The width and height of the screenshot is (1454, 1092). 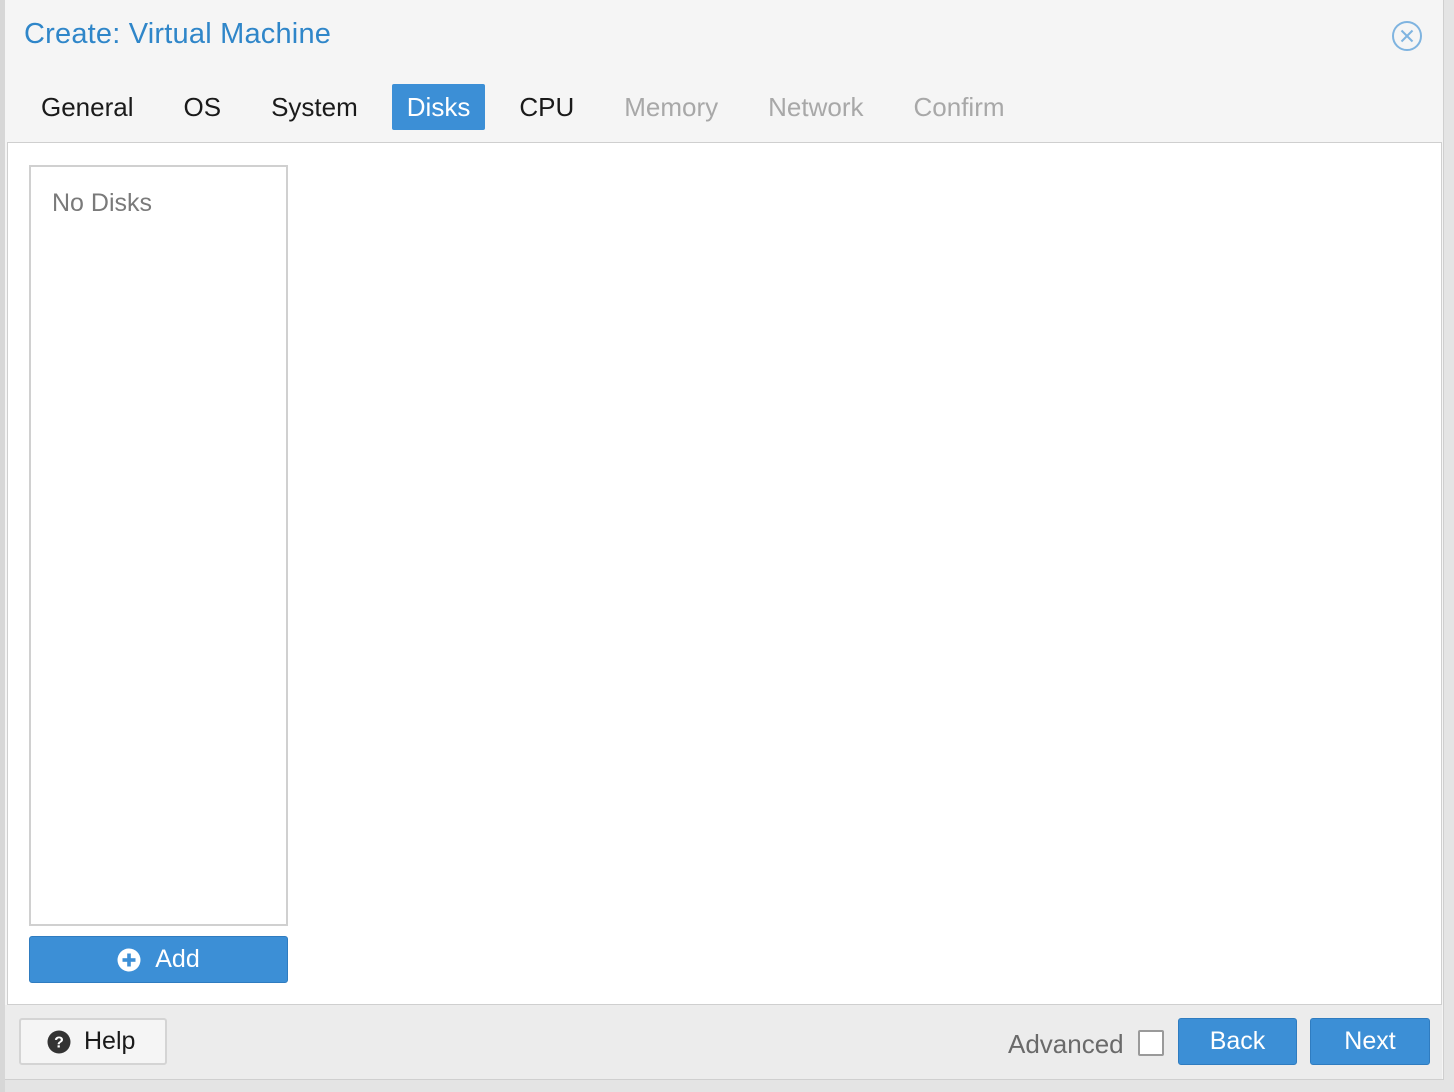 What do you see at coordinates (1370, 1041) in the screenshot?
I see `next-button: Next` at bounding box center [1370, 1041].